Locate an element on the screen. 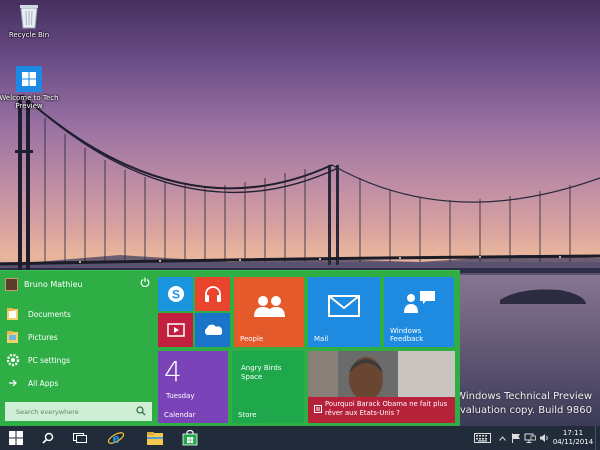  search-input: Search everywhere is located at coordinates (78, 411).